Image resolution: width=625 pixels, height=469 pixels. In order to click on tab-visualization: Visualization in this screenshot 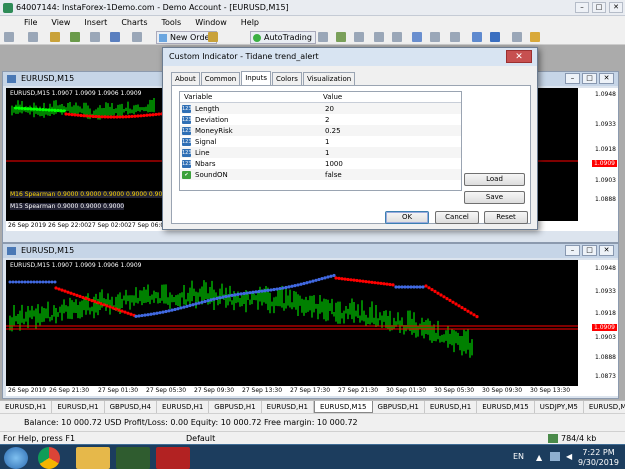, I will do `click(329, 79)`.